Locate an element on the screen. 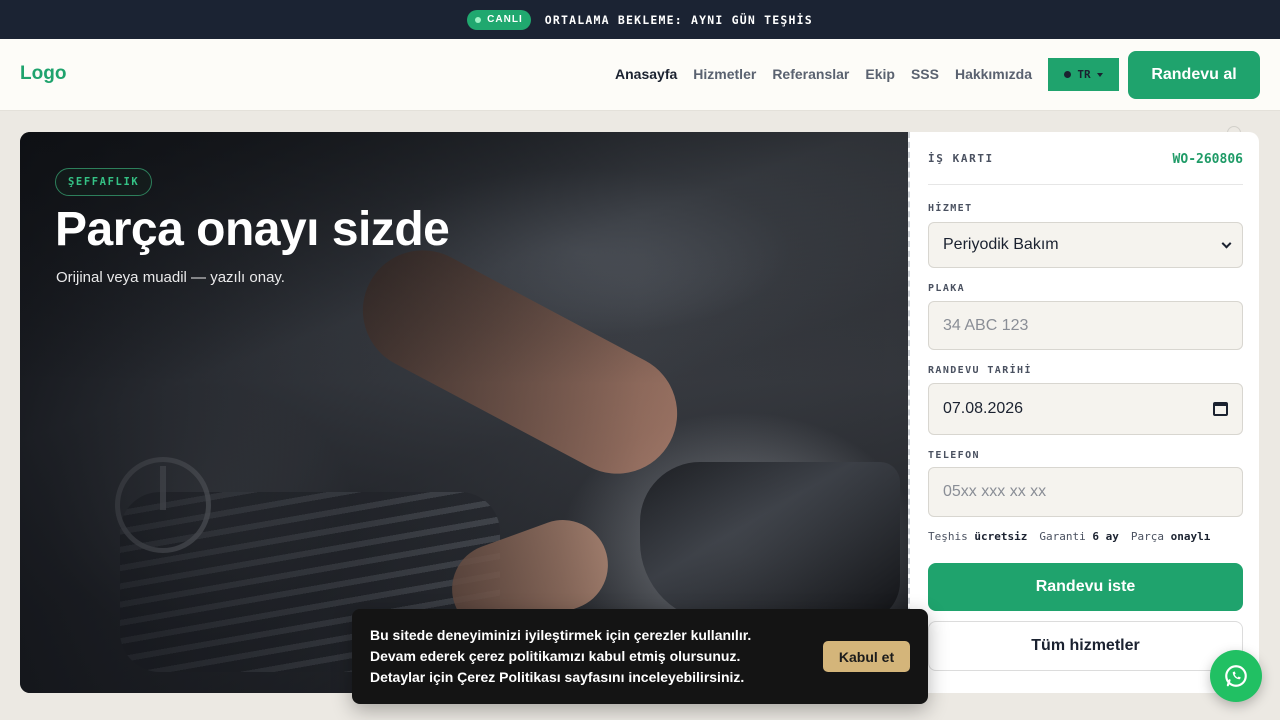  cookie-accept-button: Kabul et is located at coordinates (866, 656).